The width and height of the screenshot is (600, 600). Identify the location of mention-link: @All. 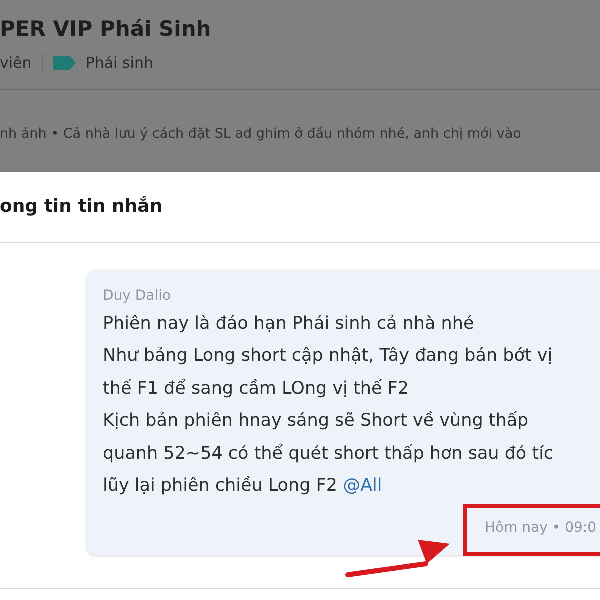
(362, 486).